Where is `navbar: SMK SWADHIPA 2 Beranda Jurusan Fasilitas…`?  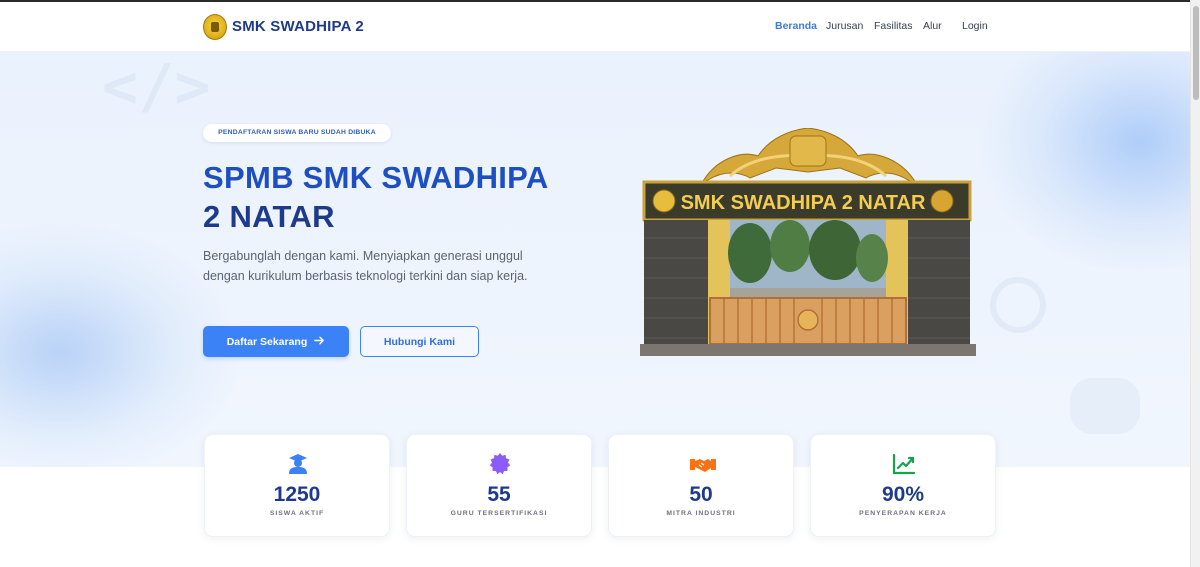
navbar: SMK SWADHIPA 2 Beranda Jurusan Fasilitas… is located at coordinates (595, 27).